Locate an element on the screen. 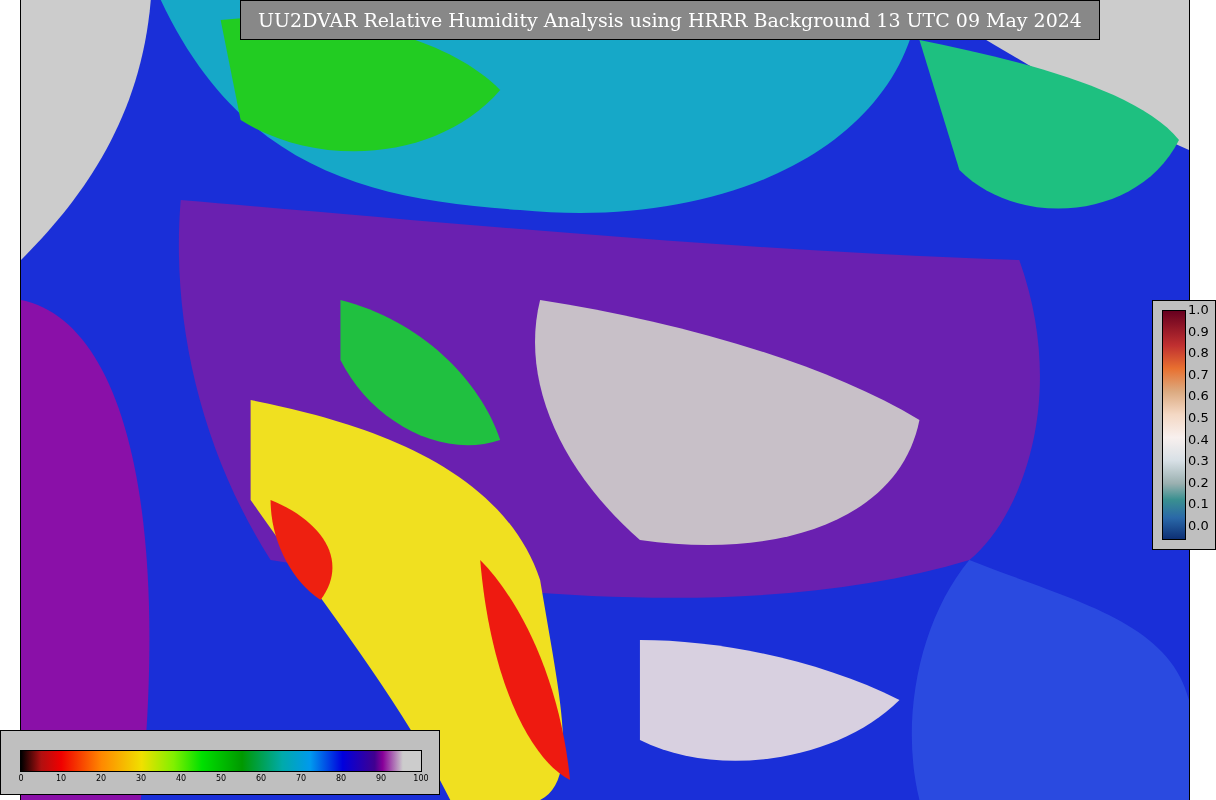 This screenshot has width=1216, height=800. tick-label: 20 is located at coordinates (101, 779).